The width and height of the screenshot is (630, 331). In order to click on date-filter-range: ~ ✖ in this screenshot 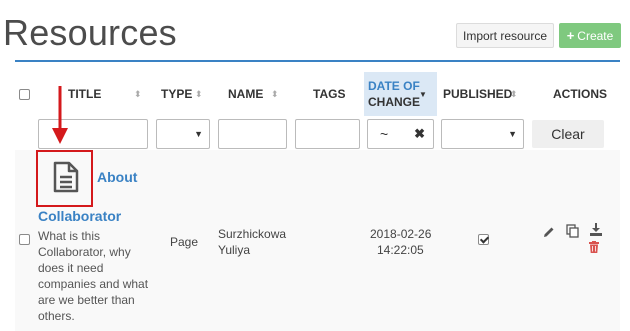, I will do `click(400, 134)`.